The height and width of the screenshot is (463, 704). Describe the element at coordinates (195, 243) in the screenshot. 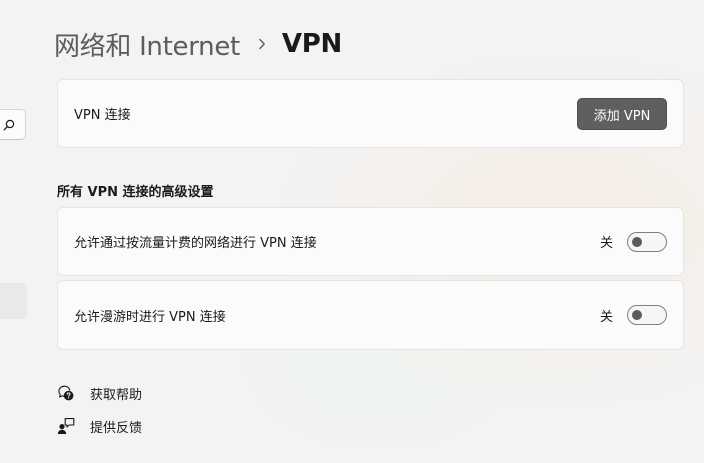

I see `metered-network-label: 允许通过按流量计费的网络进行 VPN 连接` at that location.